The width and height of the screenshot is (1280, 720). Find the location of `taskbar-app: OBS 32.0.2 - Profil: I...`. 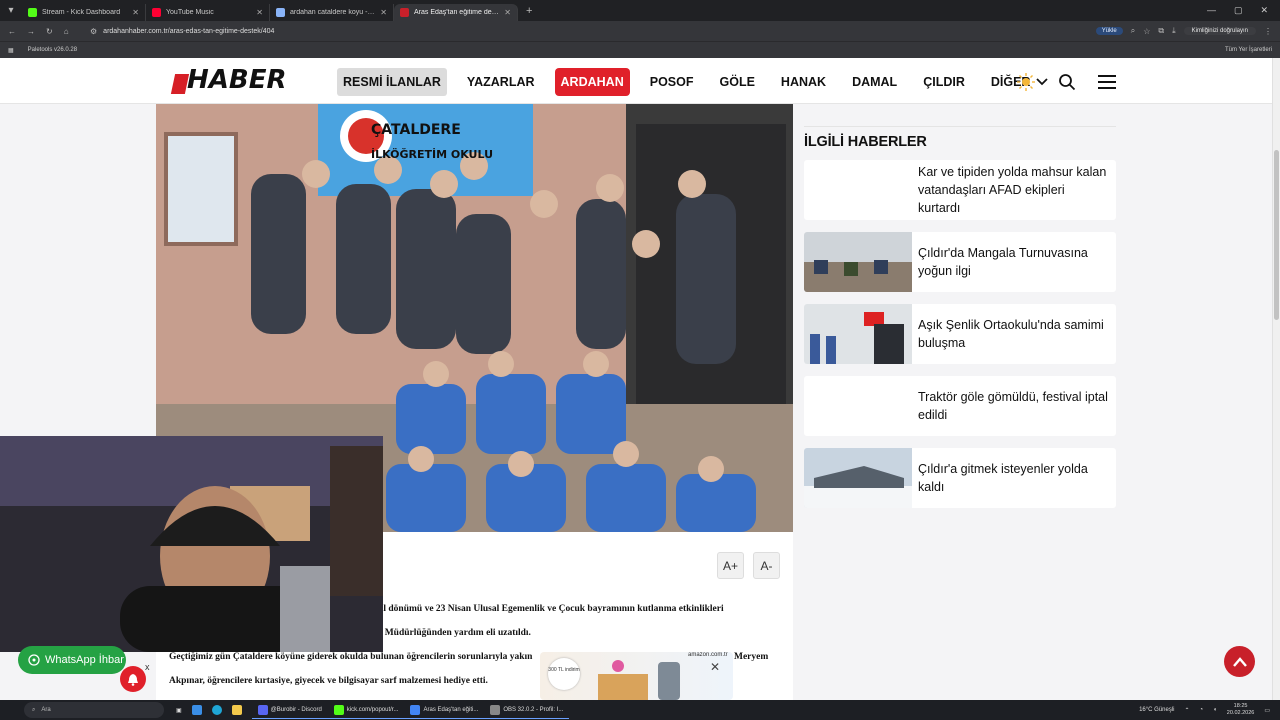

taskbar-app: OBS 32.0.2 - Profil: I... is located at coordinates (527, 710).